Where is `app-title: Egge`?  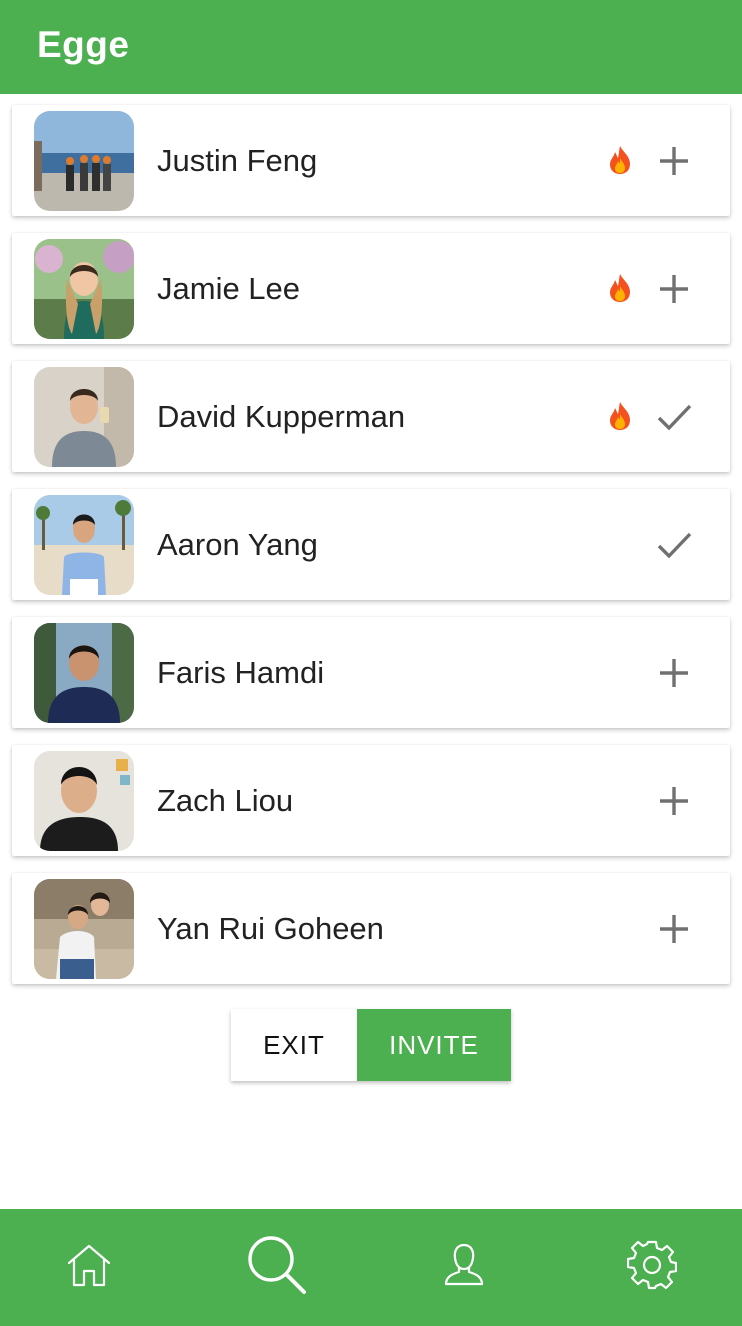 app-title: Egge is located at coordinates (83, 44).